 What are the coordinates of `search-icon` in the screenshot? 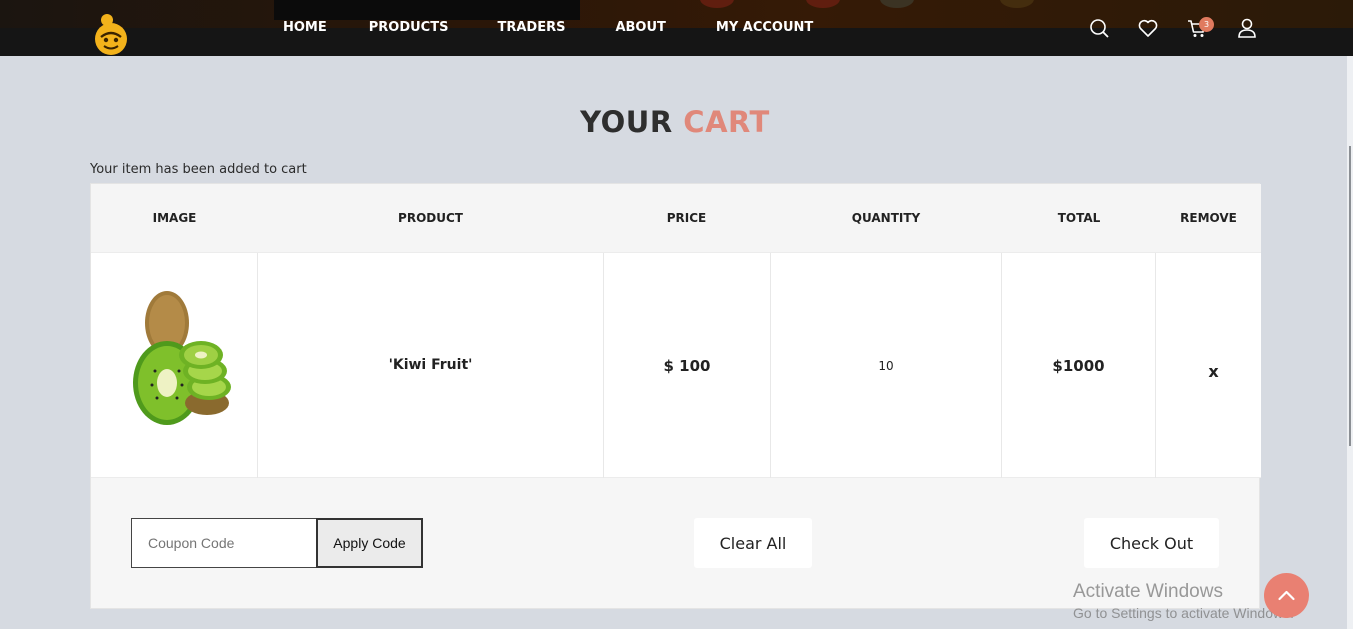 It's located at (1099, 28).